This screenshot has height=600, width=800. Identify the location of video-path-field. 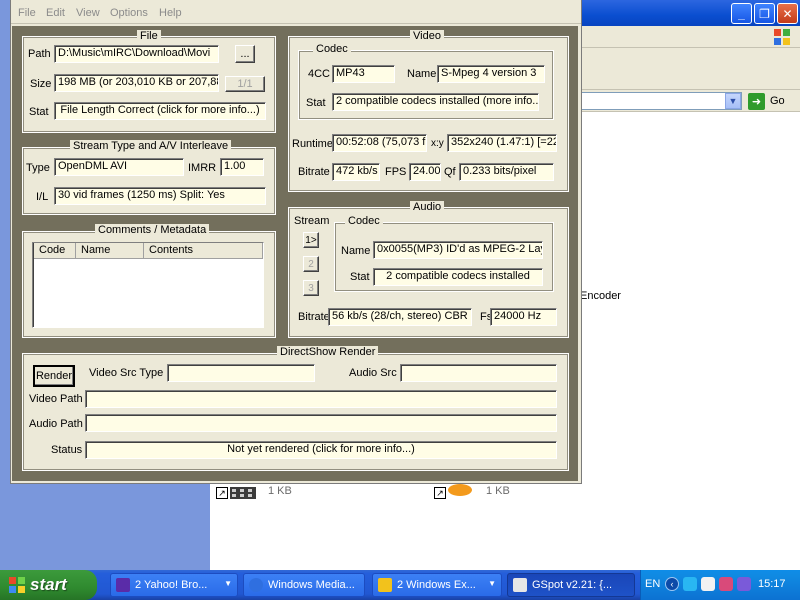
(321, 399).